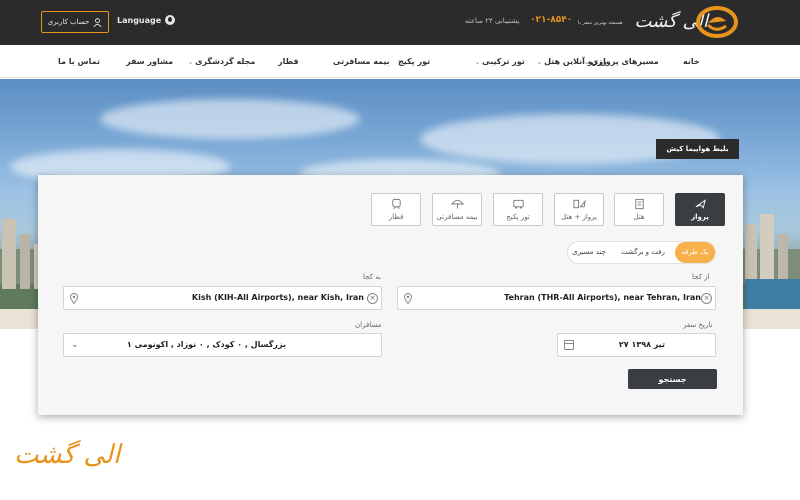  I want to click on nav-magazine: ⌄ مجله گردشگری, so click(221, 61).